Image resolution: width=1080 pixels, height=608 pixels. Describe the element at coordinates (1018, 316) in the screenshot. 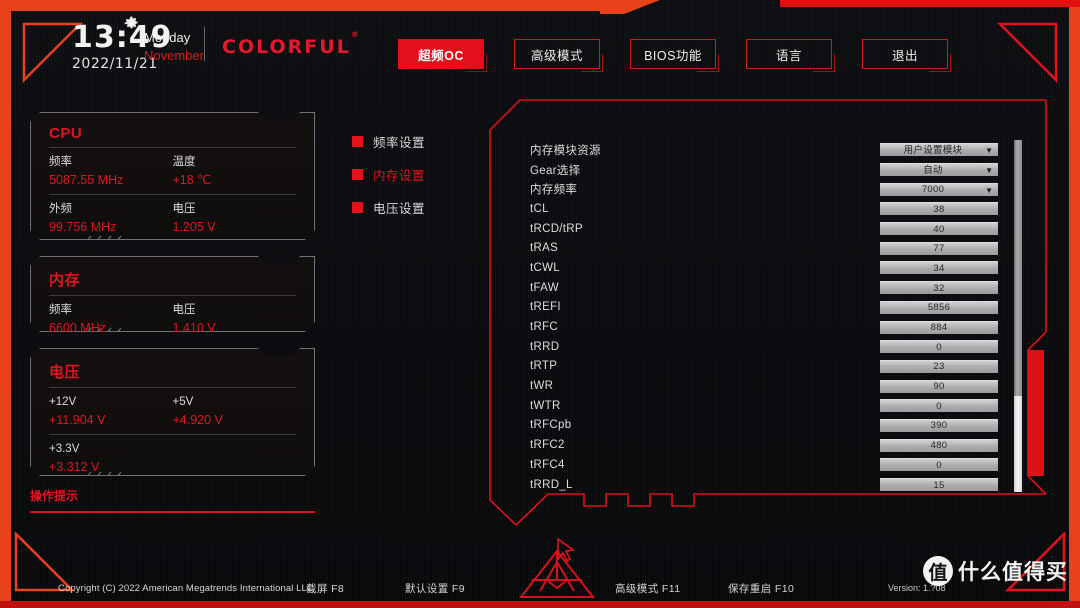

I see `settings-scrollbar-track` at that location.